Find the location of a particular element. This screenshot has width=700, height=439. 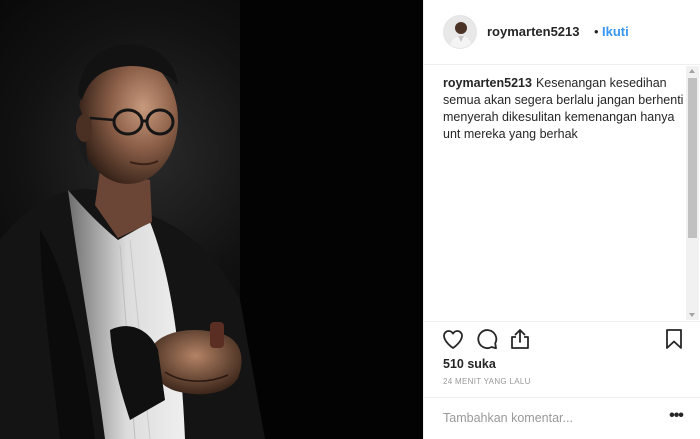

header-username-link: roymarten5213 is located at coordinates (533, 31).